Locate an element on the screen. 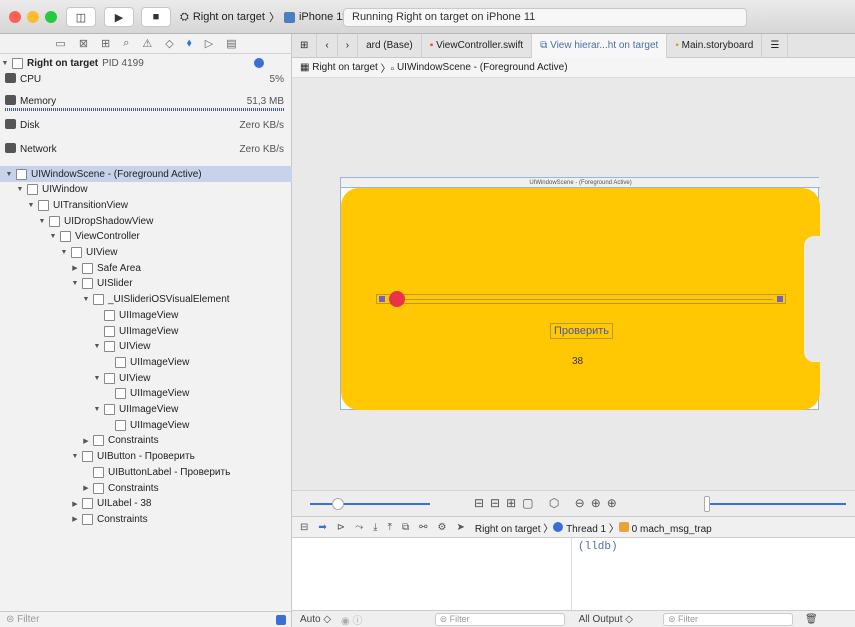 The height and width of the screenshot is (627, 855). tree-row: ▼ _UISlideriOSVisualElement is located at coordinates (146, 300).